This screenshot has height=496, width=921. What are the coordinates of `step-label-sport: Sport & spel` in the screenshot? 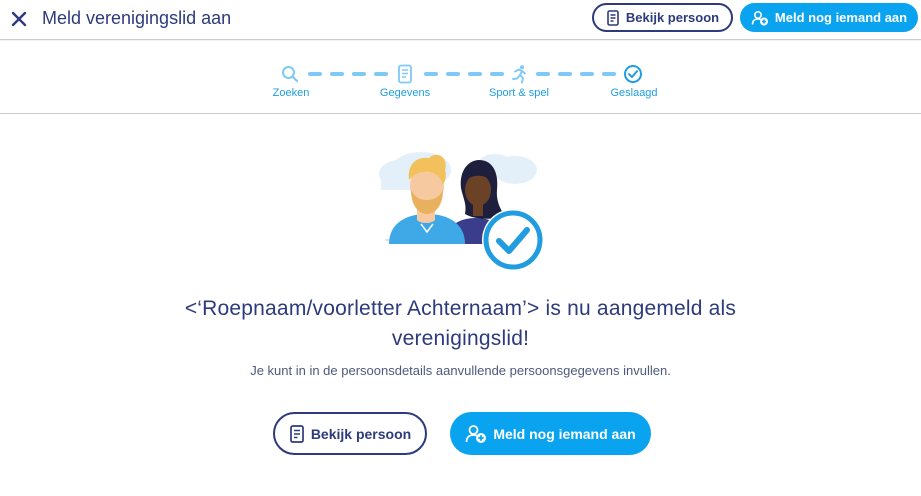 It's located at (519, 93).